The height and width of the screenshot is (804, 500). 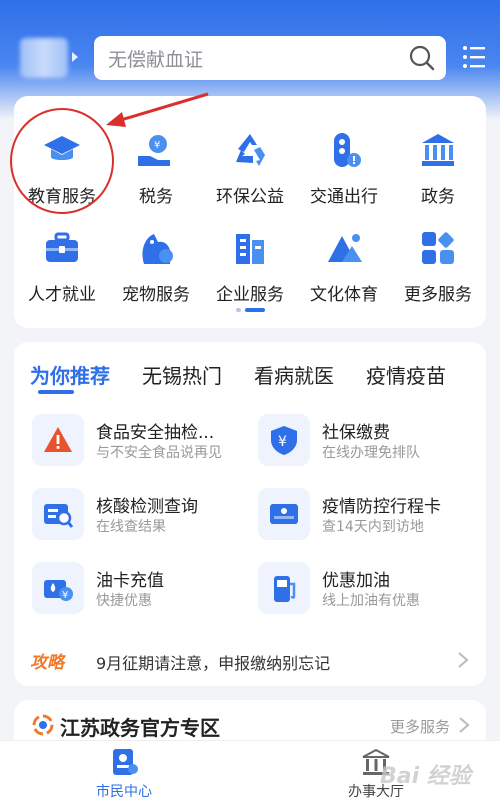 What do you see at coordinates (474, 57) in the screenshot?
I see `menu-icon` at bounding box center [474, 57].